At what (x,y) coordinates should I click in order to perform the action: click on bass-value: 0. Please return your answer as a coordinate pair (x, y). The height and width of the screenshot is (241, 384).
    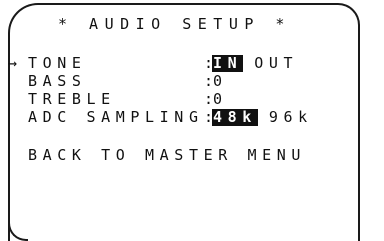
    Looking at the image, I should click on (220, 81).